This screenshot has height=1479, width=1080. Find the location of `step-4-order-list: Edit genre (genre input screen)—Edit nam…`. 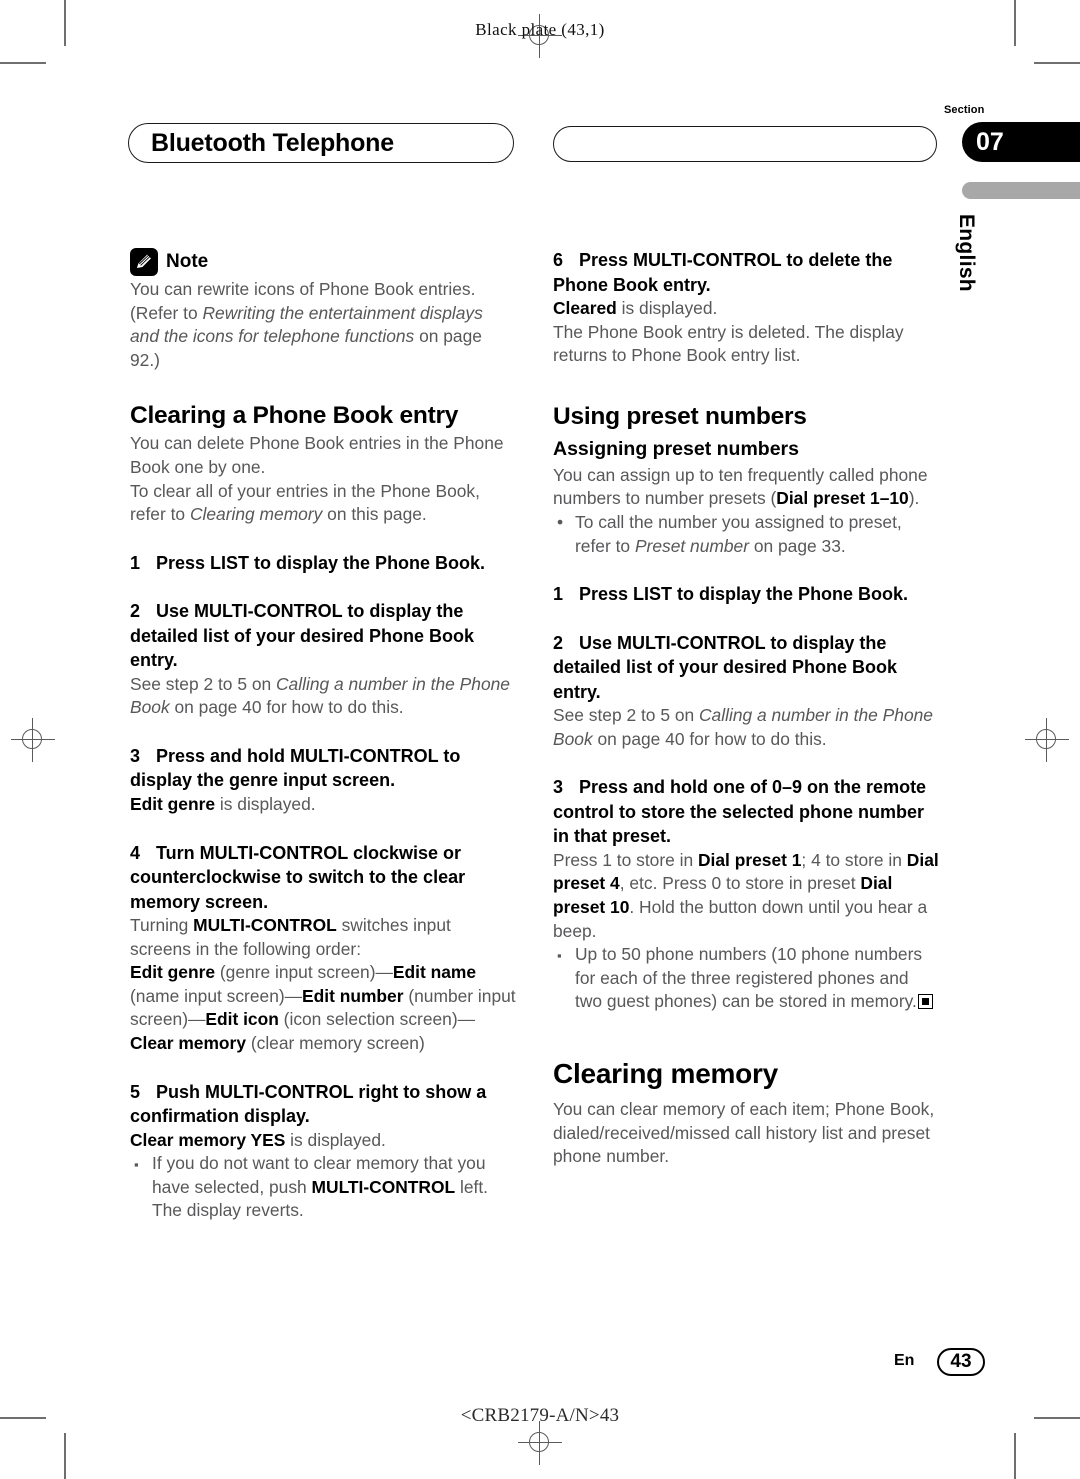

step-4-order-list: Edit genre (genre input screen)—Edit nam… is located at coordinates (323, 1007).